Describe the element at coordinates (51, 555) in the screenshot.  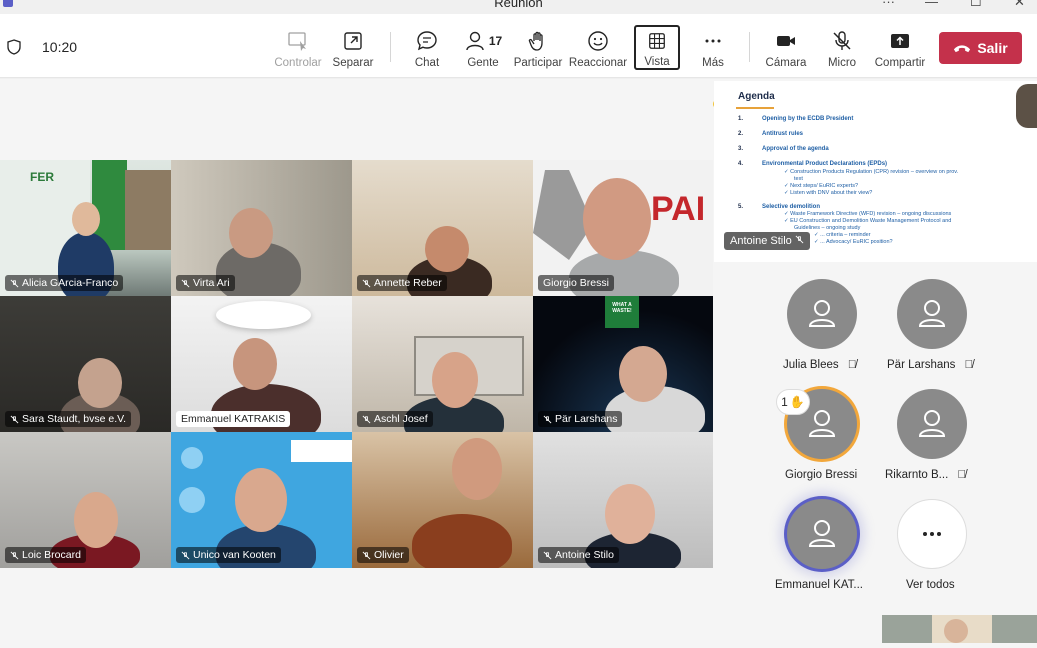
I see `participant-name: Loic Brocard` at that location.